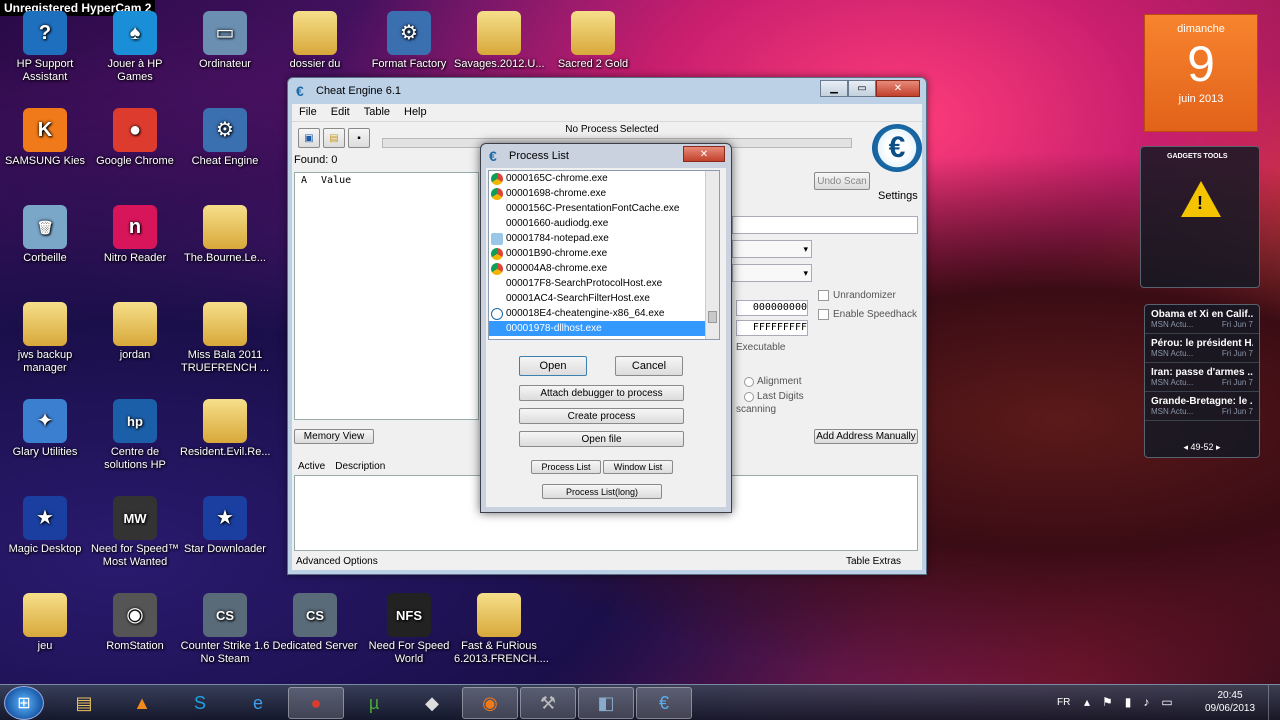 This screenshot has height=720, width=1280. What do you see at coordinates (604, 313) in the screenshot?
I see `process-row: 000018E4-cheatengine-x86_64.exe` at bounding box center [604, 313].